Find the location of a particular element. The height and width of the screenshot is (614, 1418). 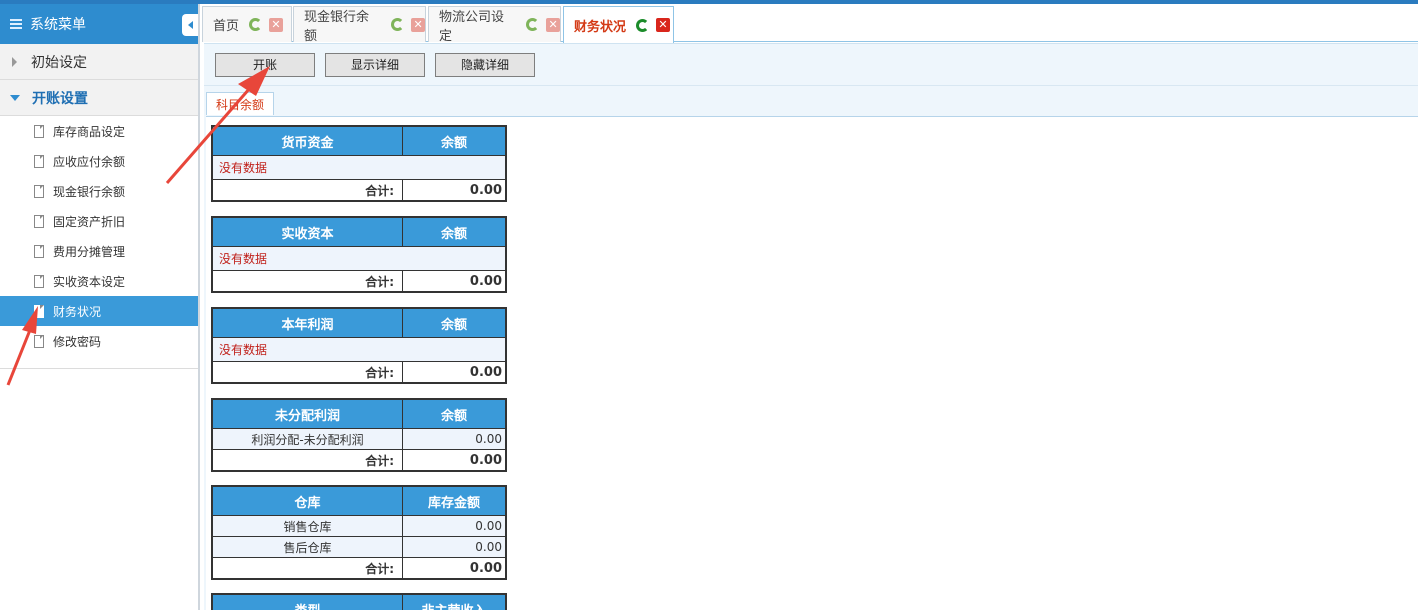

table-row: 售后仓库 0.00 is located at coordinates (359, 547).